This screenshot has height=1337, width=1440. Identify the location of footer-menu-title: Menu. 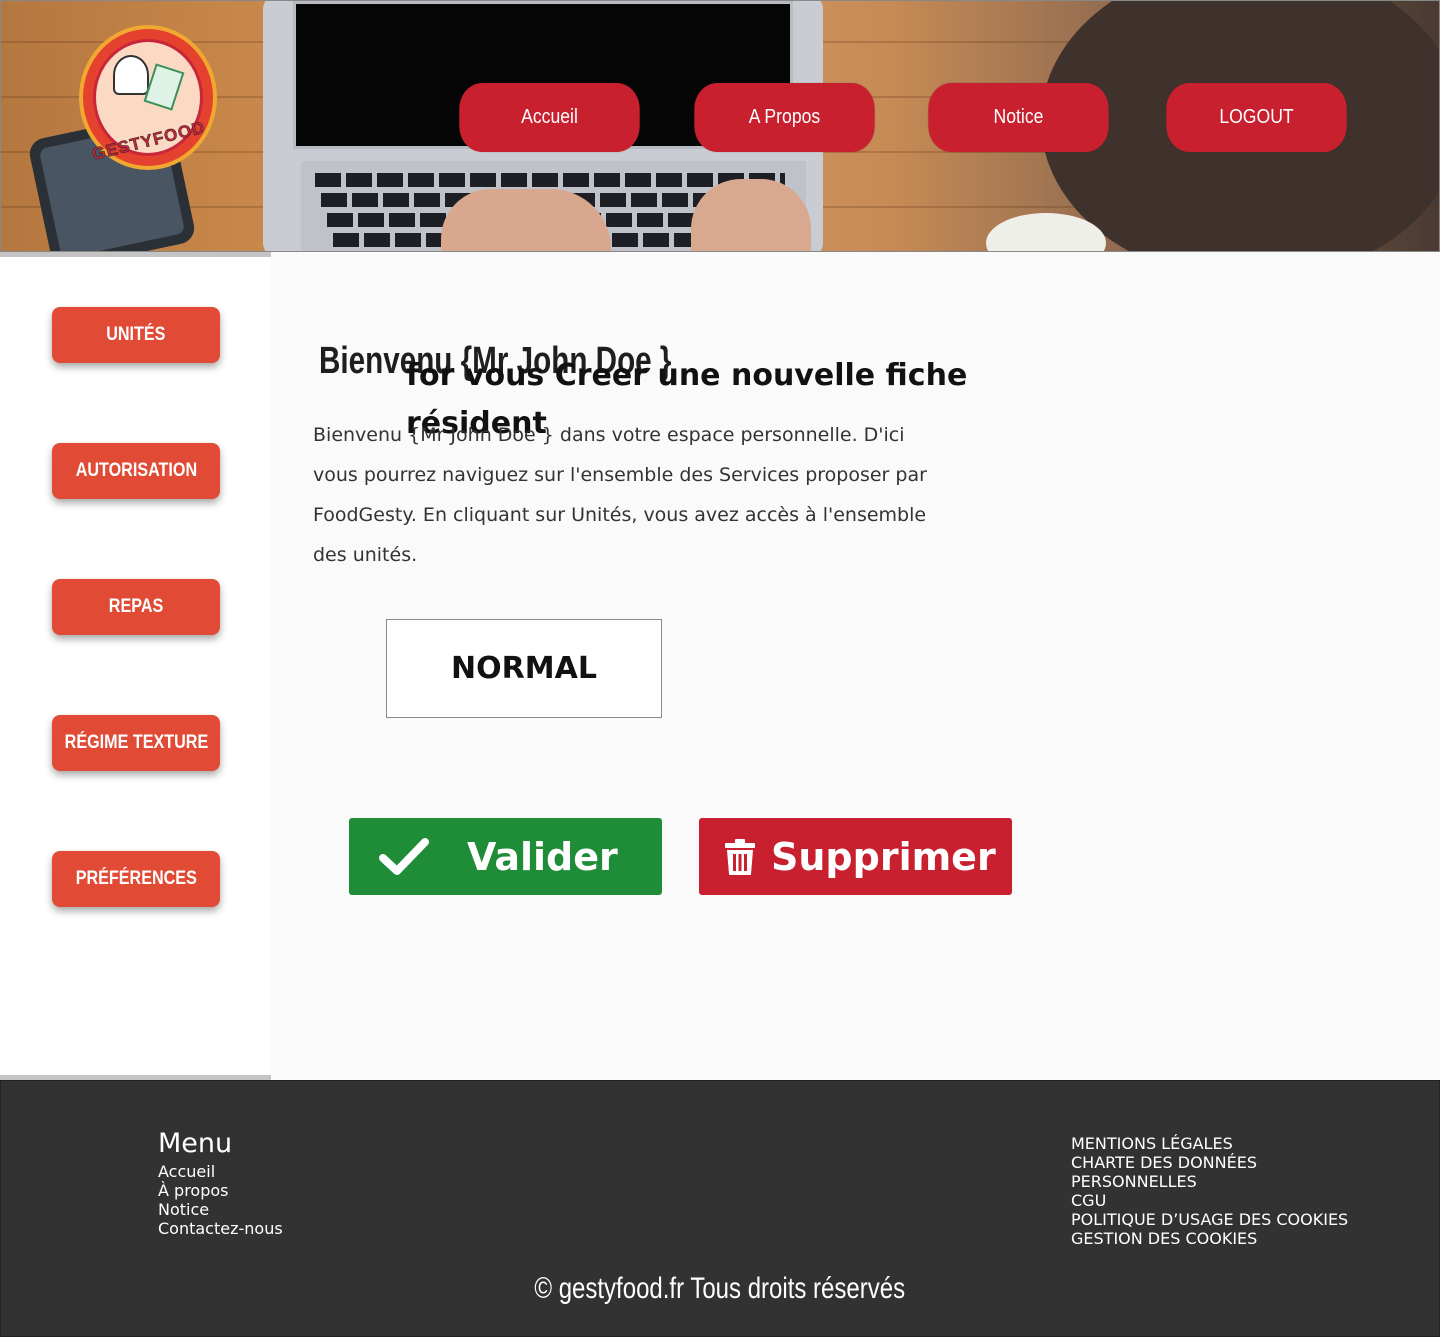
(195, 1143).